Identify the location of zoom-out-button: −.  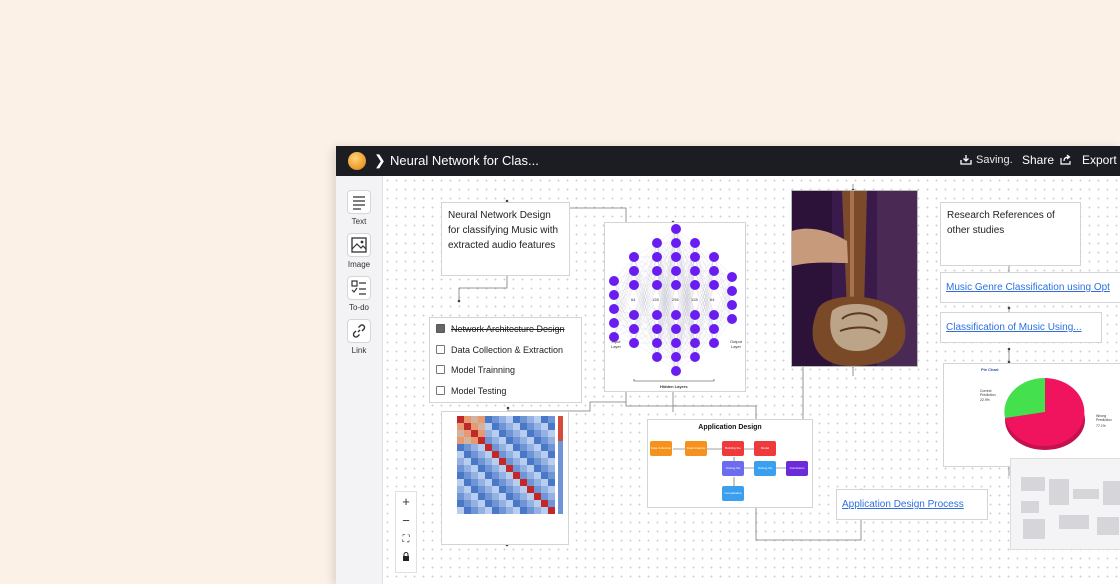
(406, 520).